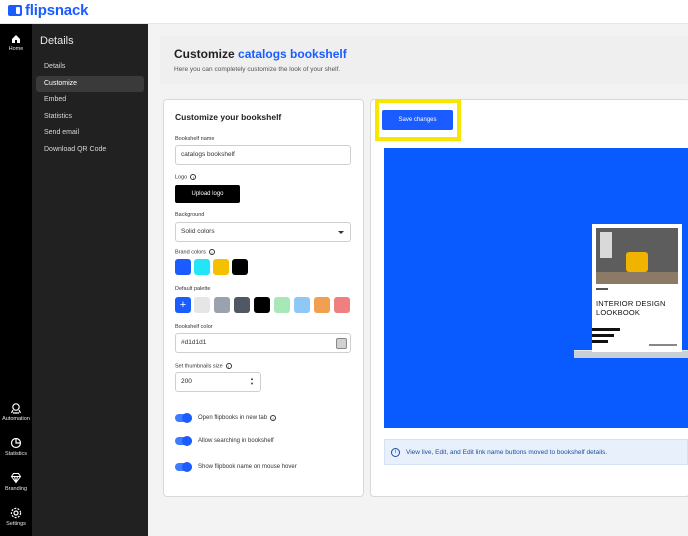 The image size is (688, 536). I want to click on background-select-value: Solid colors, so click(198, 231).